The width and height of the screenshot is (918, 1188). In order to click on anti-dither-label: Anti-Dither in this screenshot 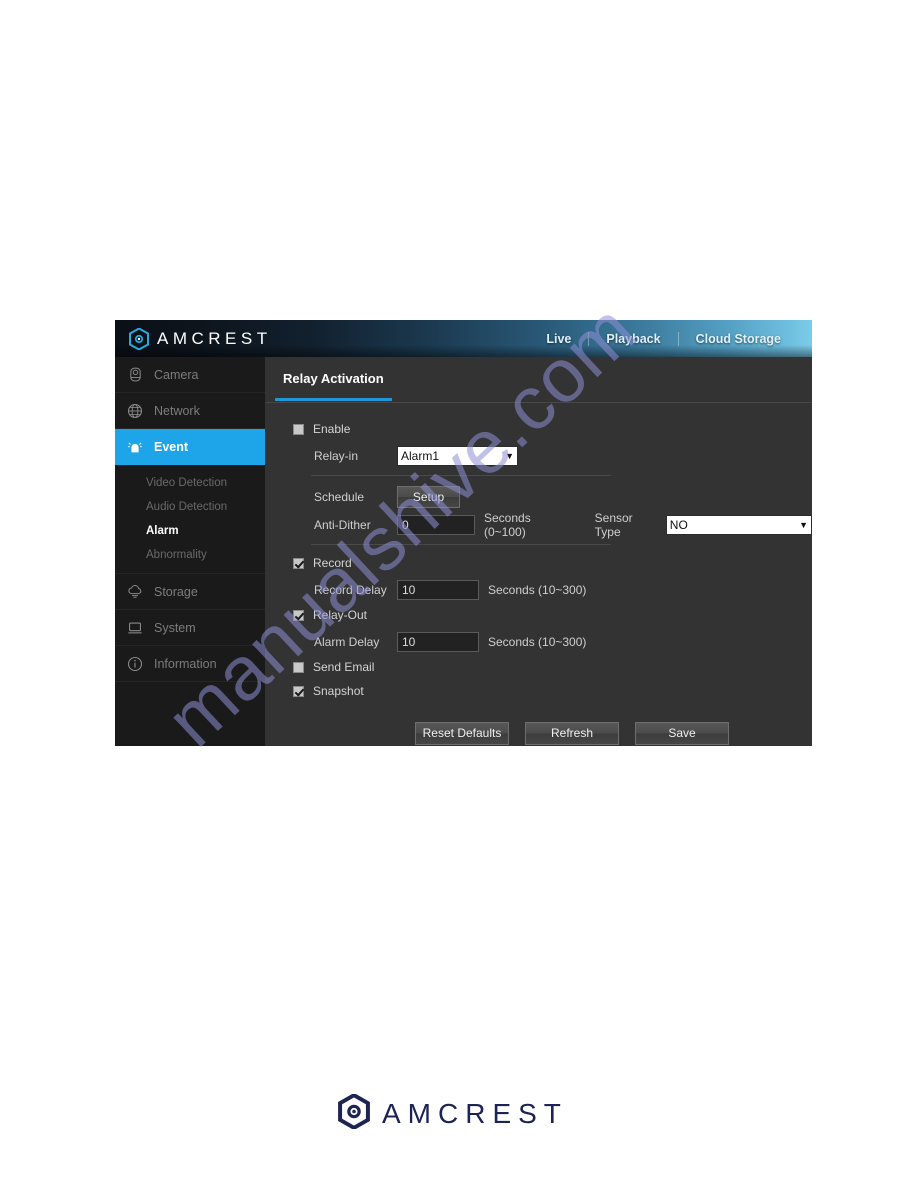, I will do `click(342, 524)`.